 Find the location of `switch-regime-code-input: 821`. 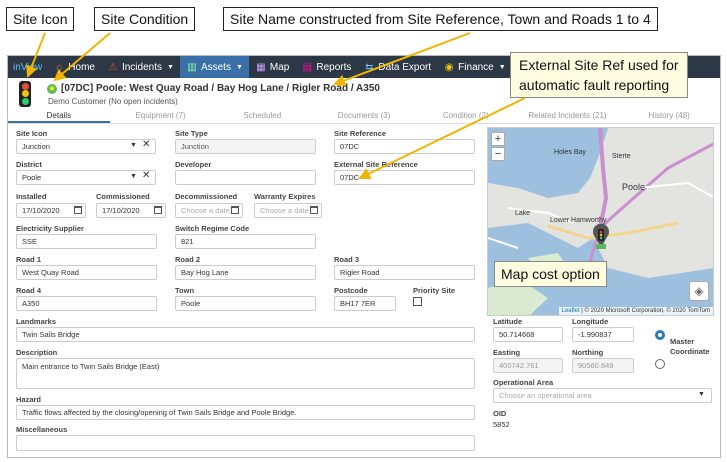

switch-regime-code-input: 821 is located at coordinates (245, 241).